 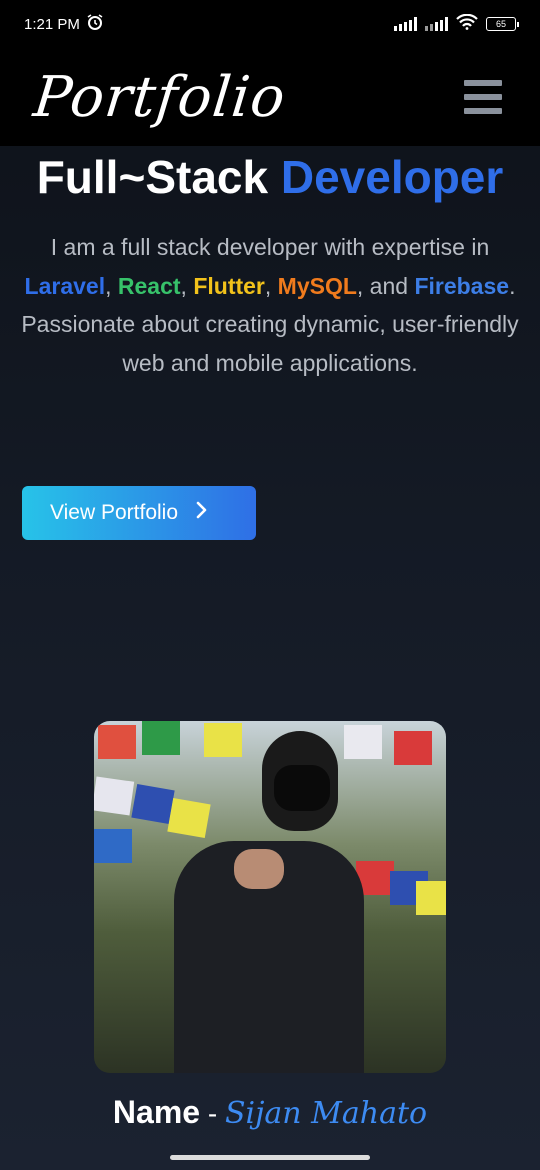 I want to click on skill-flutter: Flutter, so click(x=229, y=285).